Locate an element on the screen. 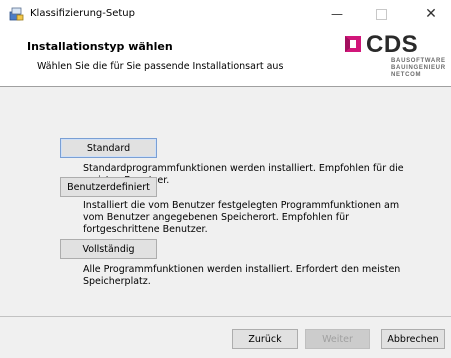 This screenshot has height=358, width=451. next-button: Weiter is located at coordinates (337, 339).